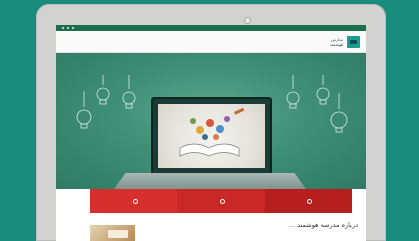 The image size is (419, 241). What do you see at coordinates (211, 42) in the screenshot?
I see `navbar: مدارس هوشمند` at bounding box center [211, 42].